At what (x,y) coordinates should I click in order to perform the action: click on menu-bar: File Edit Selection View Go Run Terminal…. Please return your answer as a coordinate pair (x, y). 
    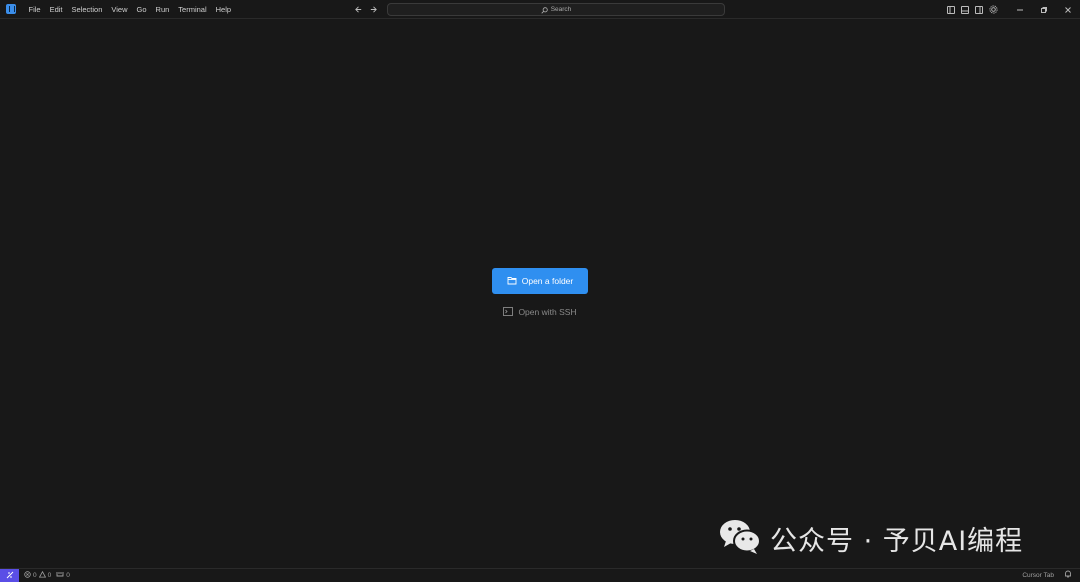
    Looking at the image, I should click on (130, 9).